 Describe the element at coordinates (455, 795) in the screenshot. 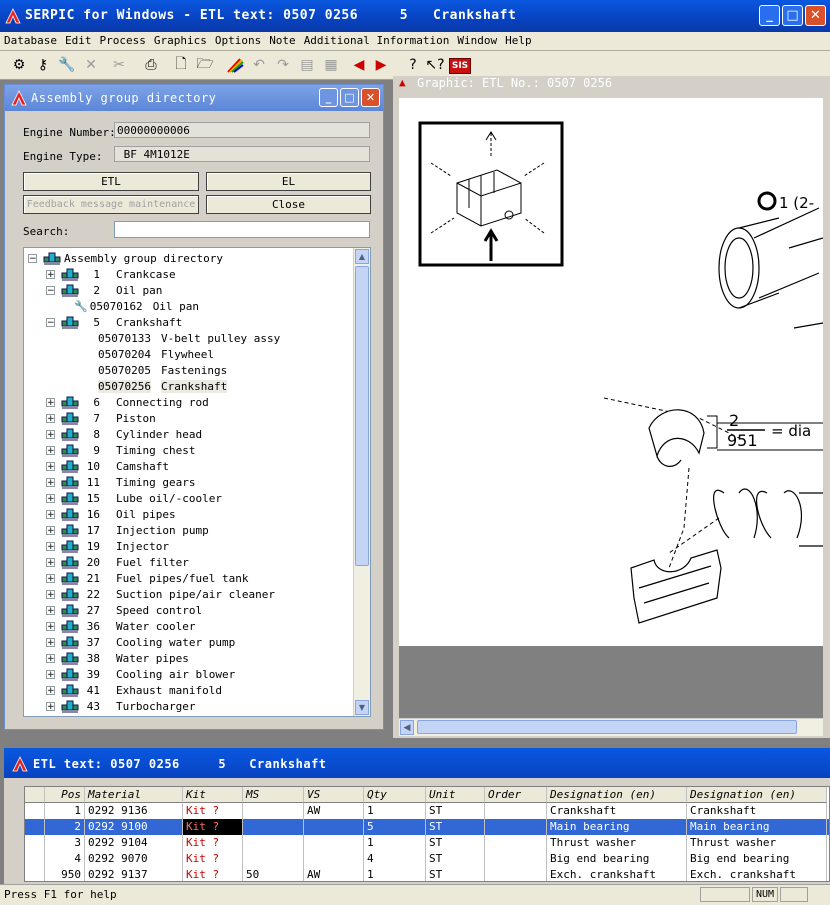

I see `column-header: Unit` at that location.